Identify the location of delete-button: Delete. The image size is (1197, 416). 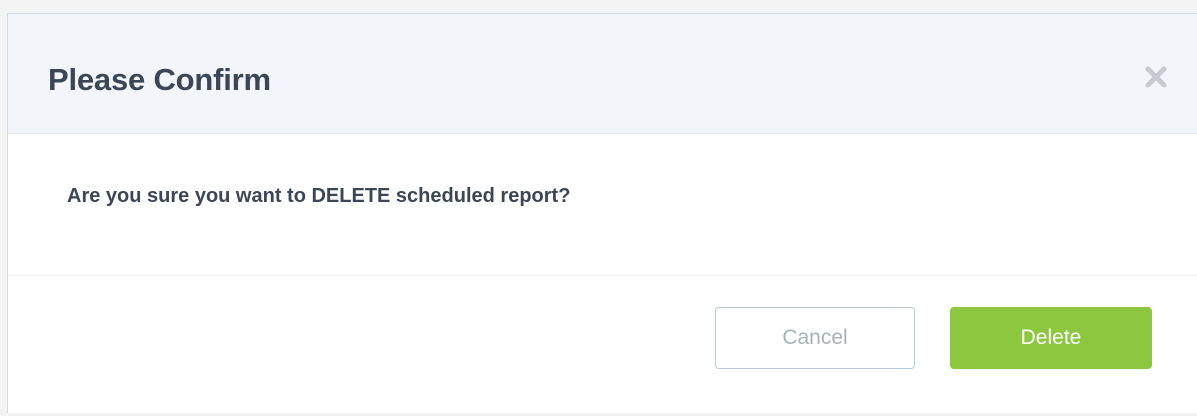
(1051, 338).